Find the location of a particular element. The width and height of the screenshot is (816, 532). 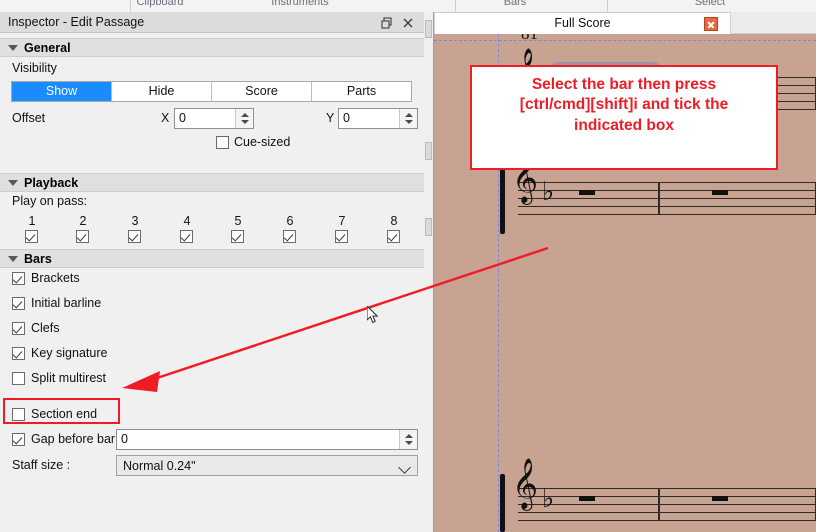

visibility-segmented-control: Show Hide Score Parts is located at coordinates (211, 91).